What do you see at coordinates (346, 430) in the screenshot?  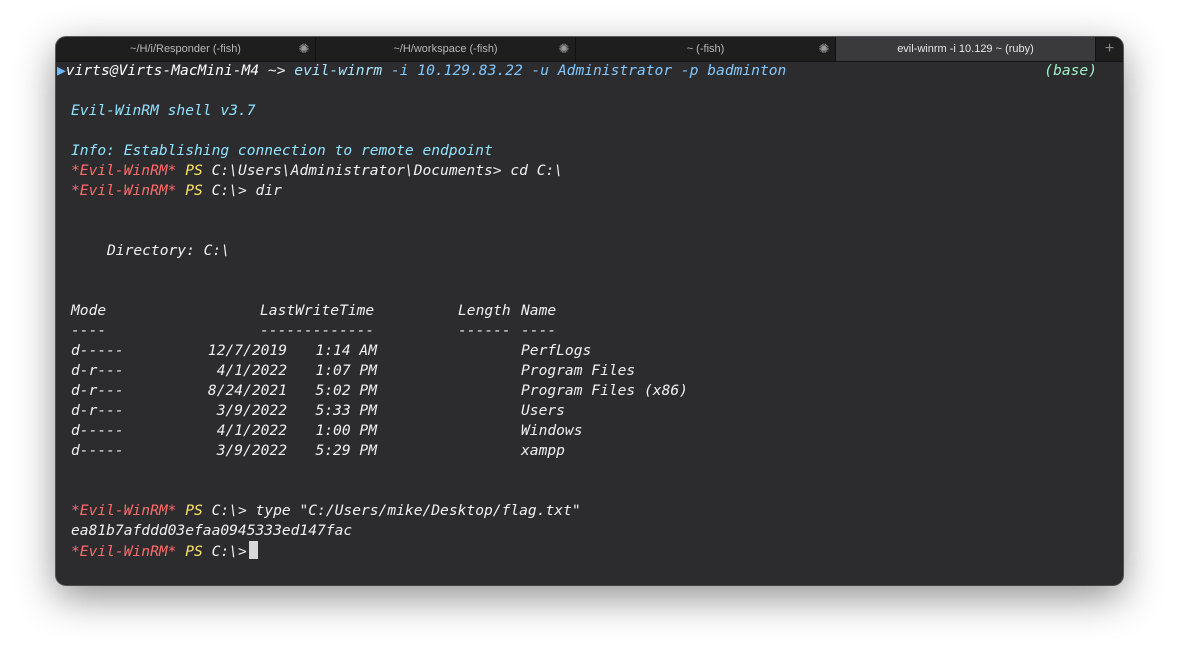 I see `row-time: 1:00 PM` at bounding box center [346, 430].